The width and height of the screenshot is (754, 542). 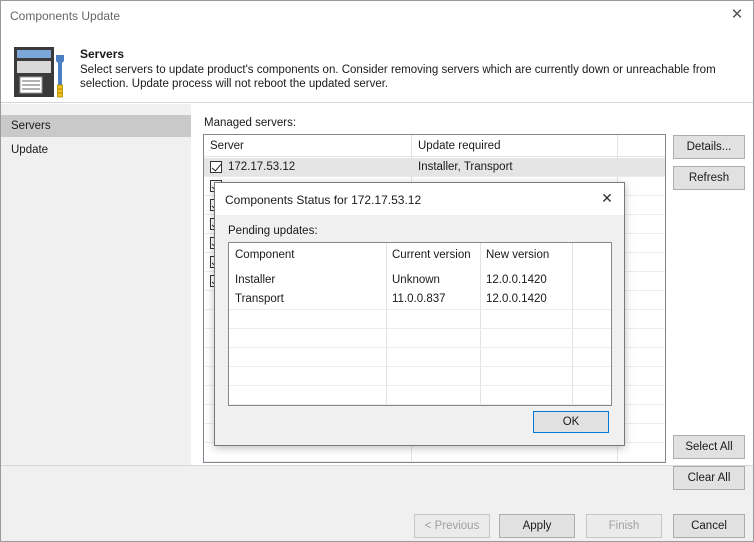 What do you see at coordinates (255, 280) in the screenshot?
I see `component-cell: Installer` at bounding box center [255, 280].